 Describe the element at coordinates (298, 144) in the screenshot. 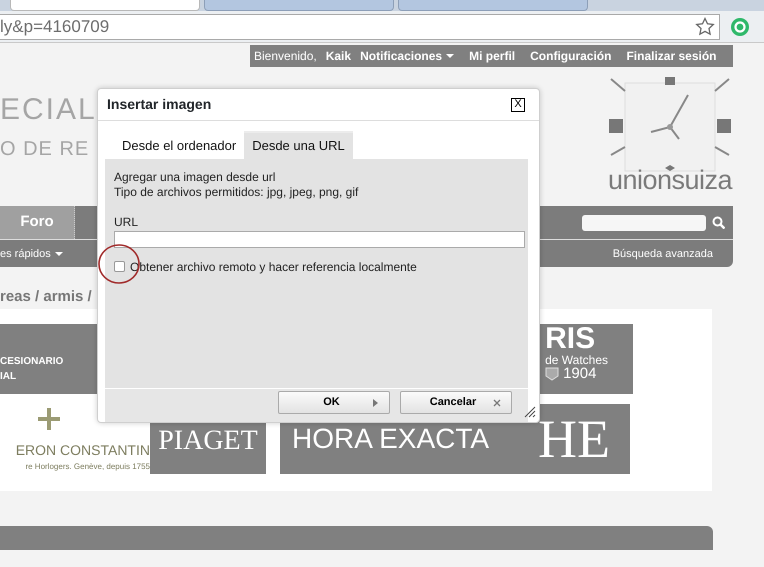

I see `dialog-tab: Desde una URL` at that location.